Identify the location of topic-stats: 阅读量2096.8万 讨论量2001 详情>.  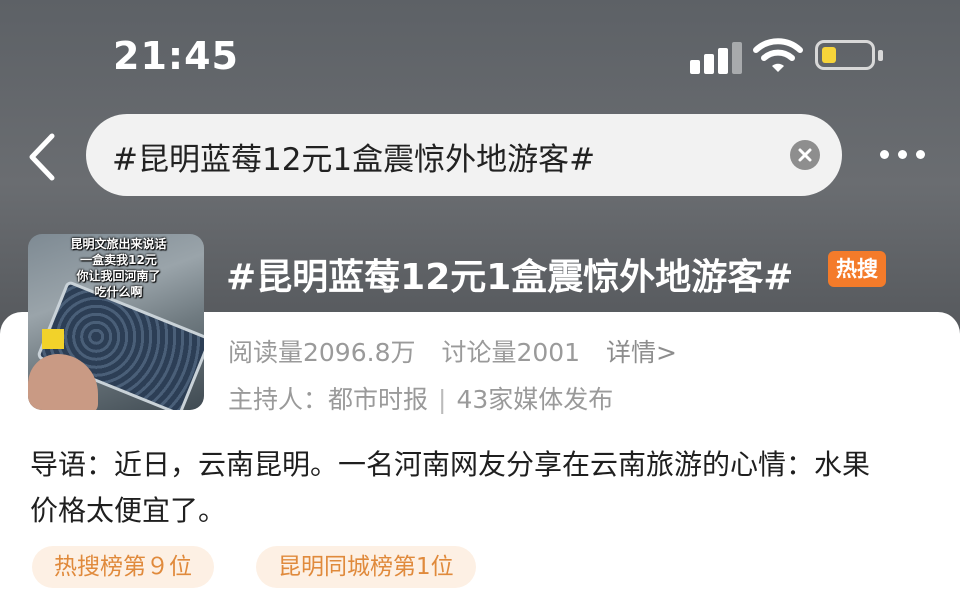
(461, 351).